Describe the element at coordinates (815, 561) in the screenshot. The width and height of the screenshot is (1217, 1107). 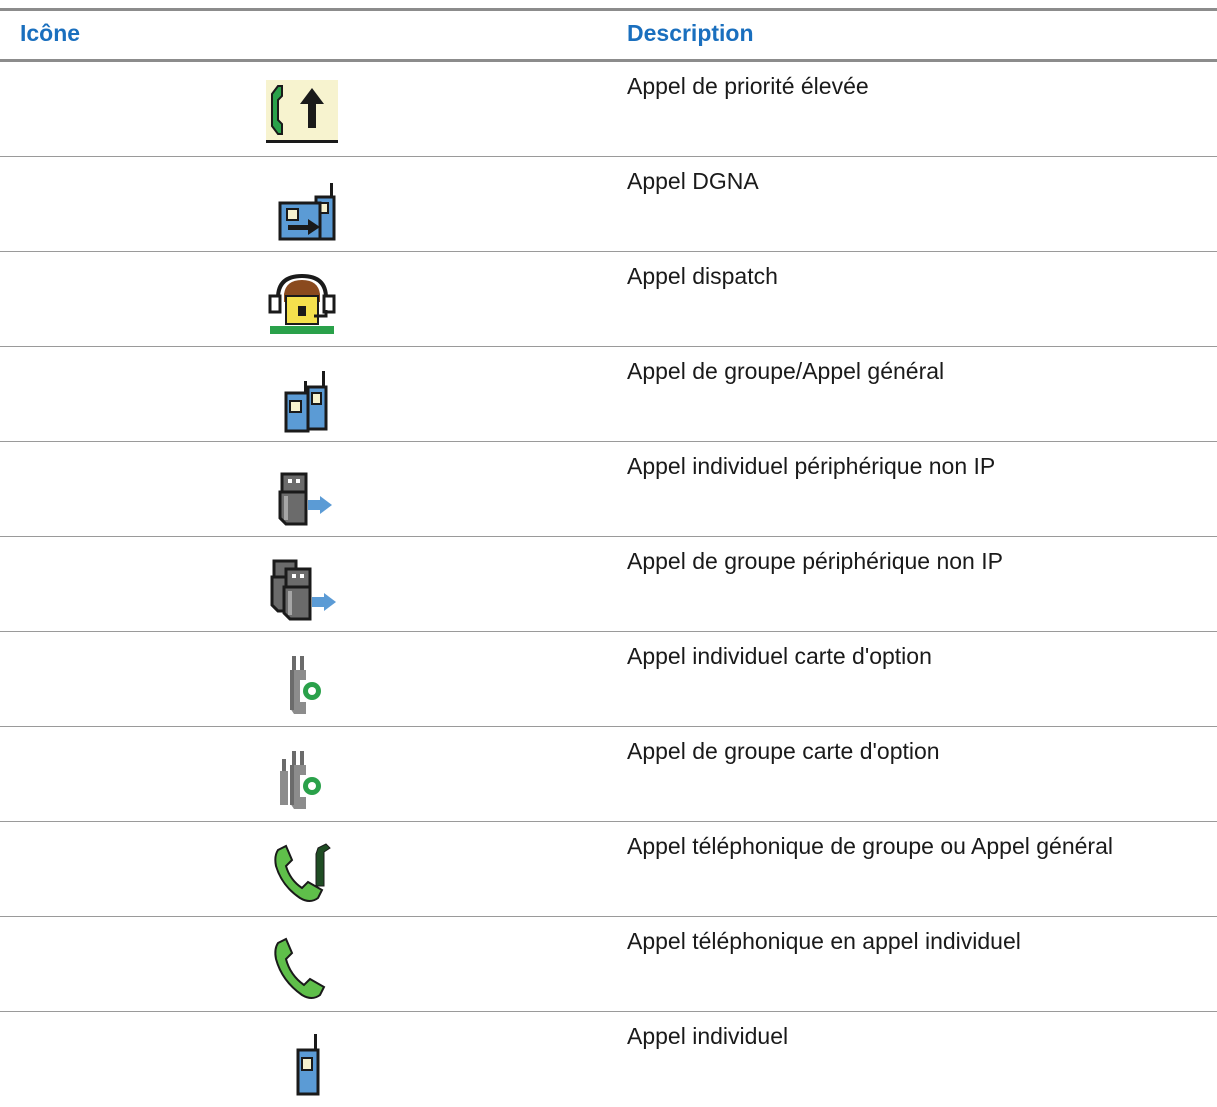
I see `row-description: Appel de groupe périphérique non IP` at that location.